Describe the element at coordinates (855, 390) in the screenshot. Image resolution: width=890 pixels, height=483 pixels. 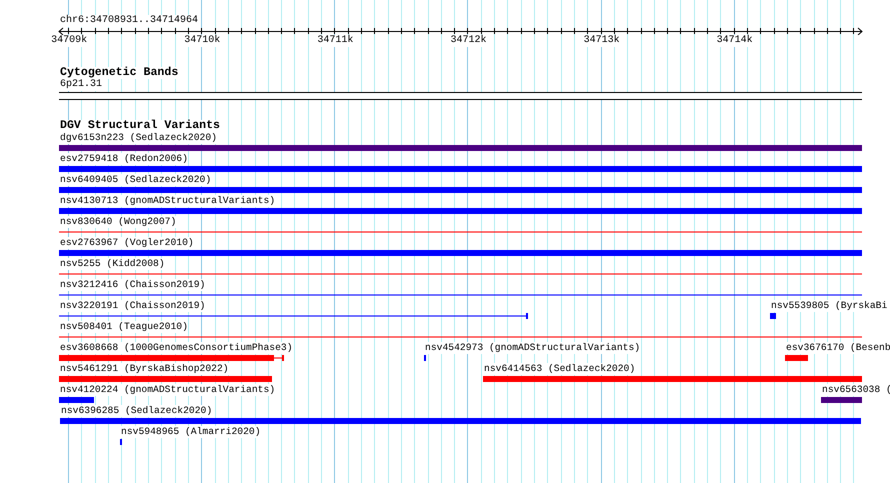
I see `feature-label: nsv6563038 (` at that location.